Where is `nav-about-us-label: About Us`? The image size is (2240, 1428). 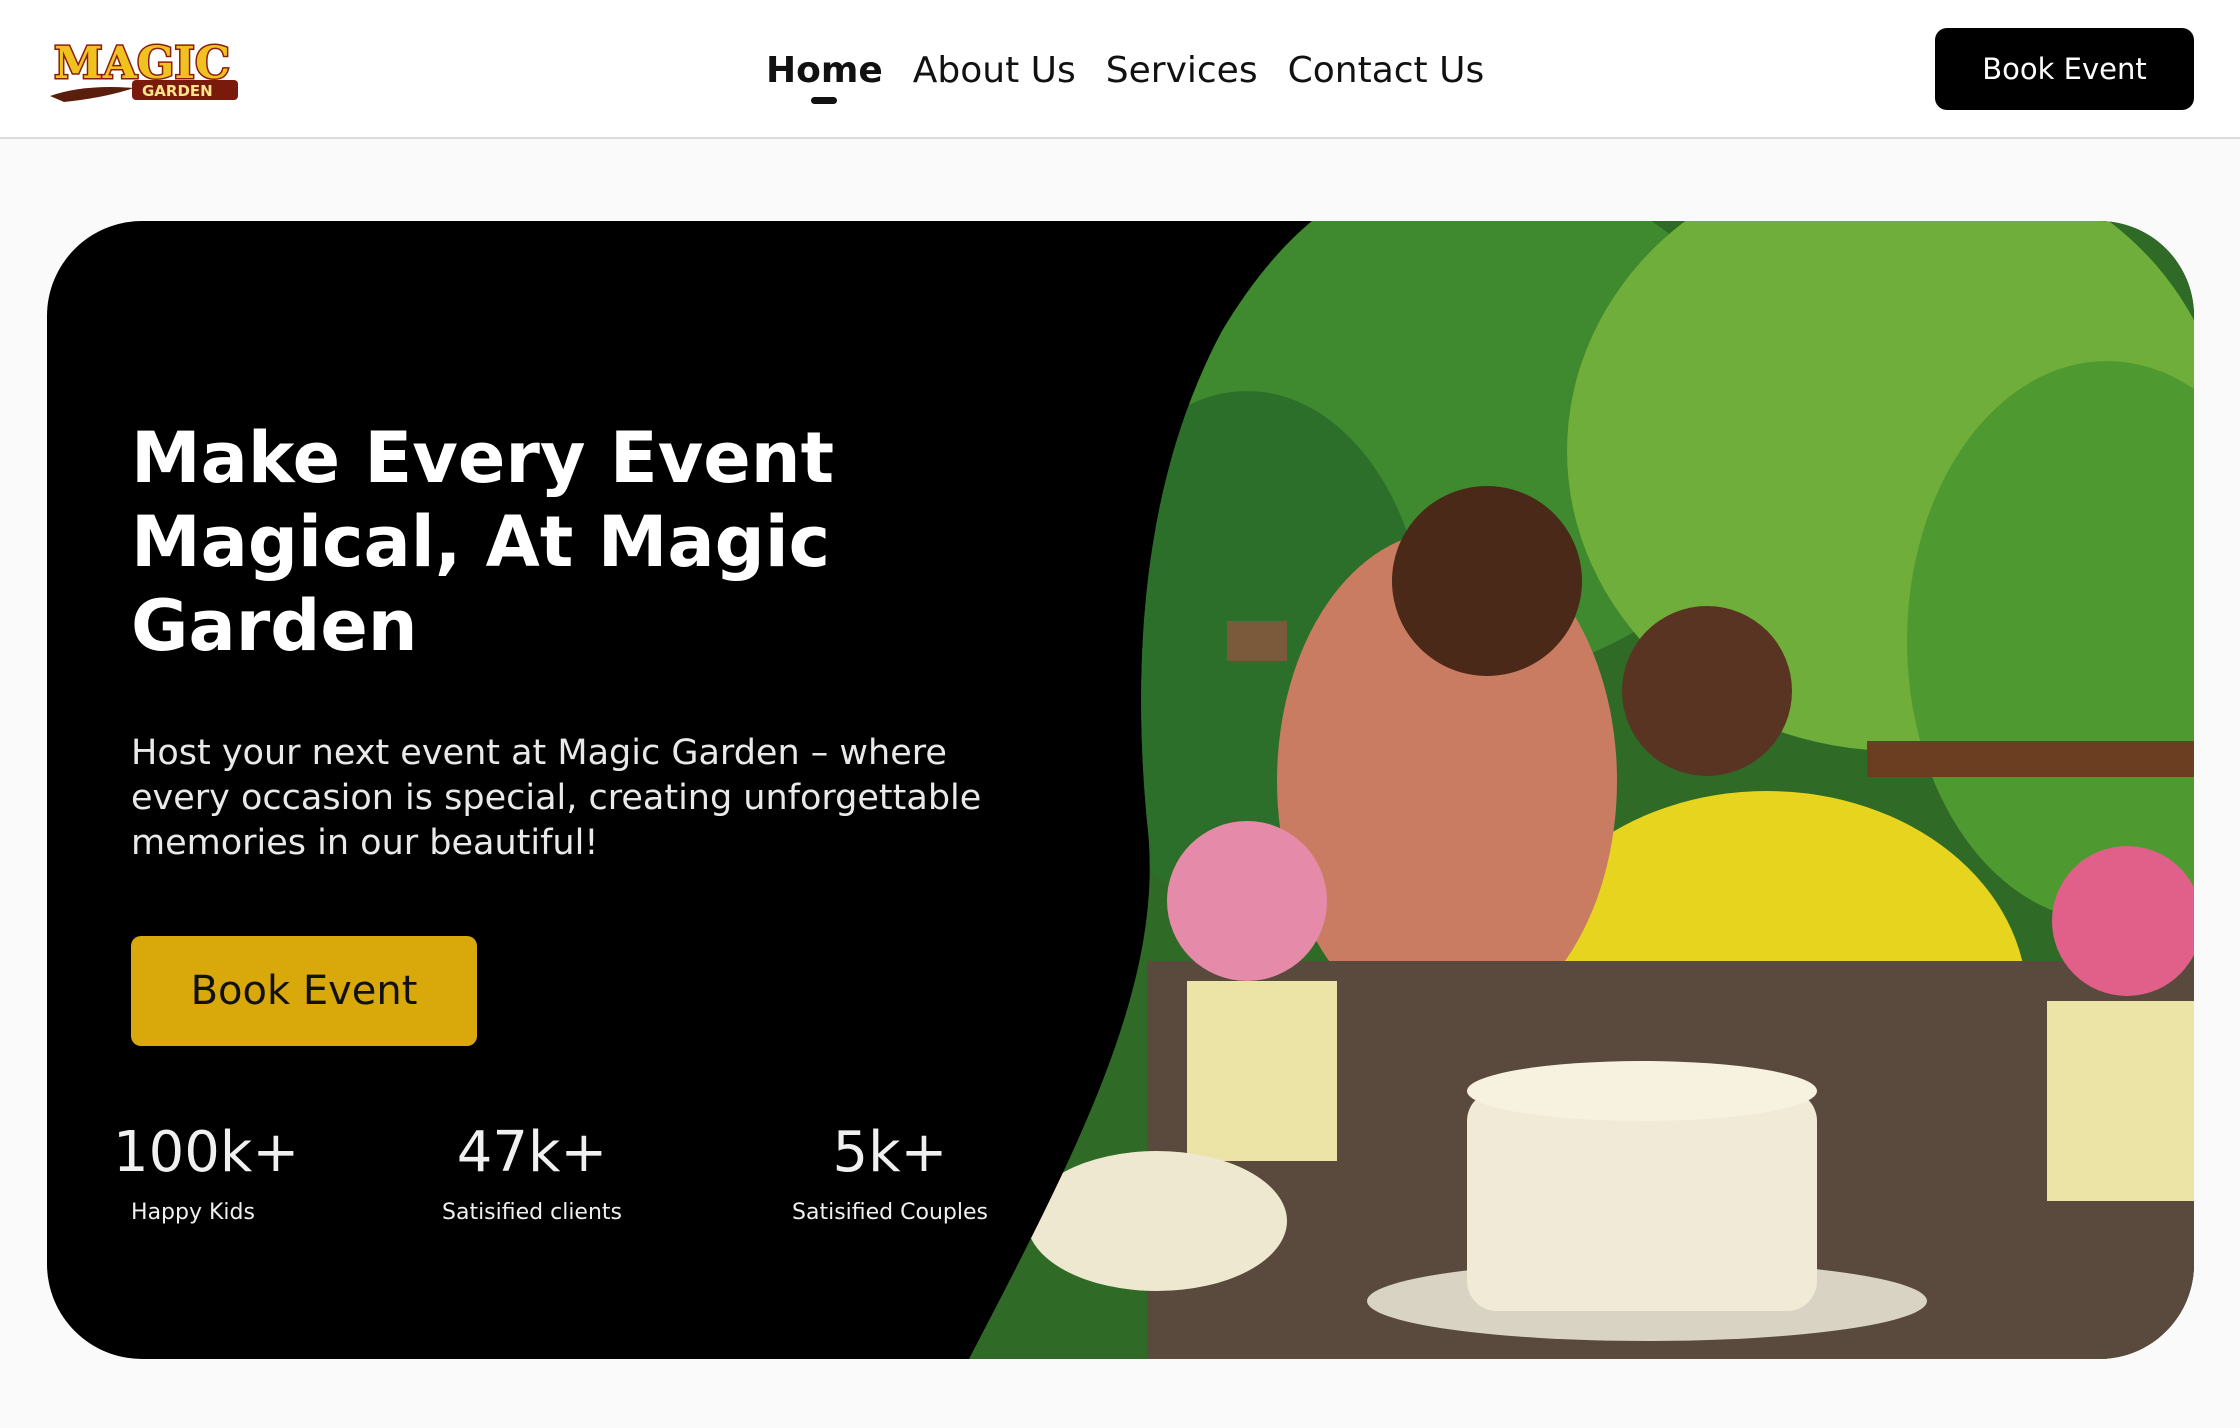 nav-about-us-label: About Us is located at coordinates (994, 70).